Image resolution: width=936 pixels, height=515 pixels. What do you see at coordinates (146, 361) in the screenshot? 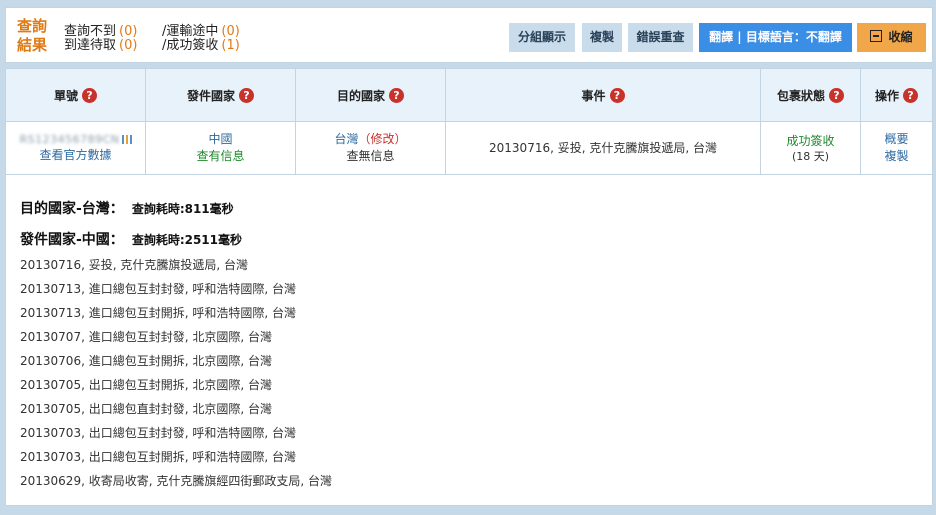
I see `list-item: 20130706, 進口總包互封開拆, 北京國際, 台灣` at bounding box center [146, 361].